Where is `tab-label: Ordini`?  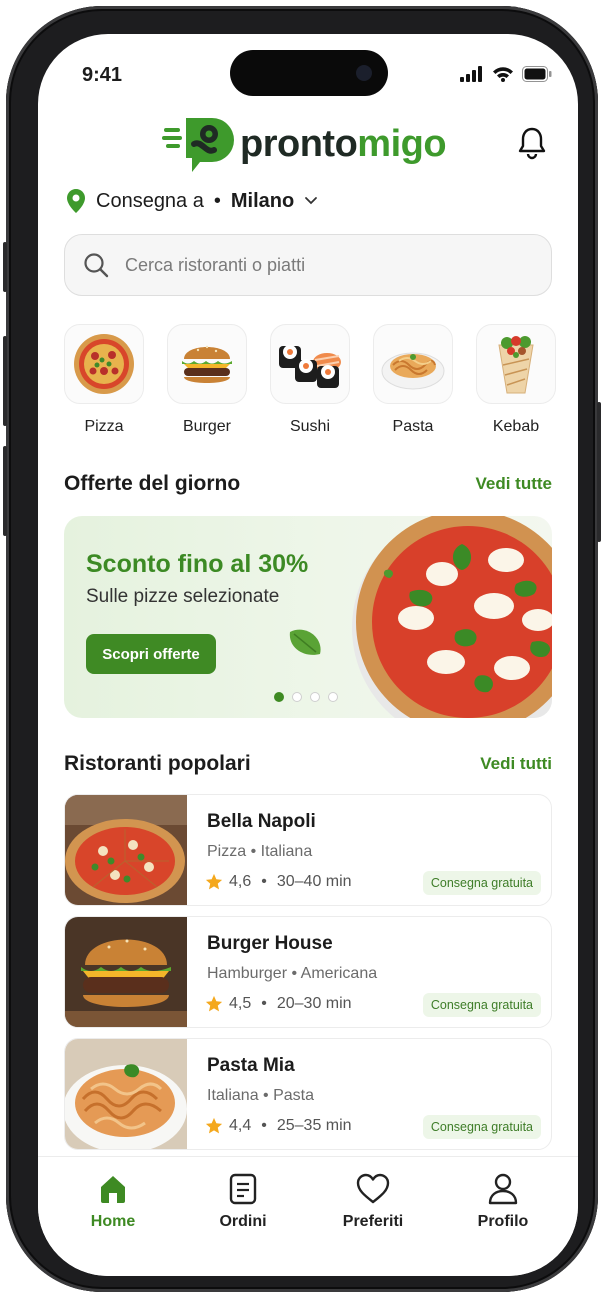
tab-label: Ordini is located at coordinates (243, 1221).